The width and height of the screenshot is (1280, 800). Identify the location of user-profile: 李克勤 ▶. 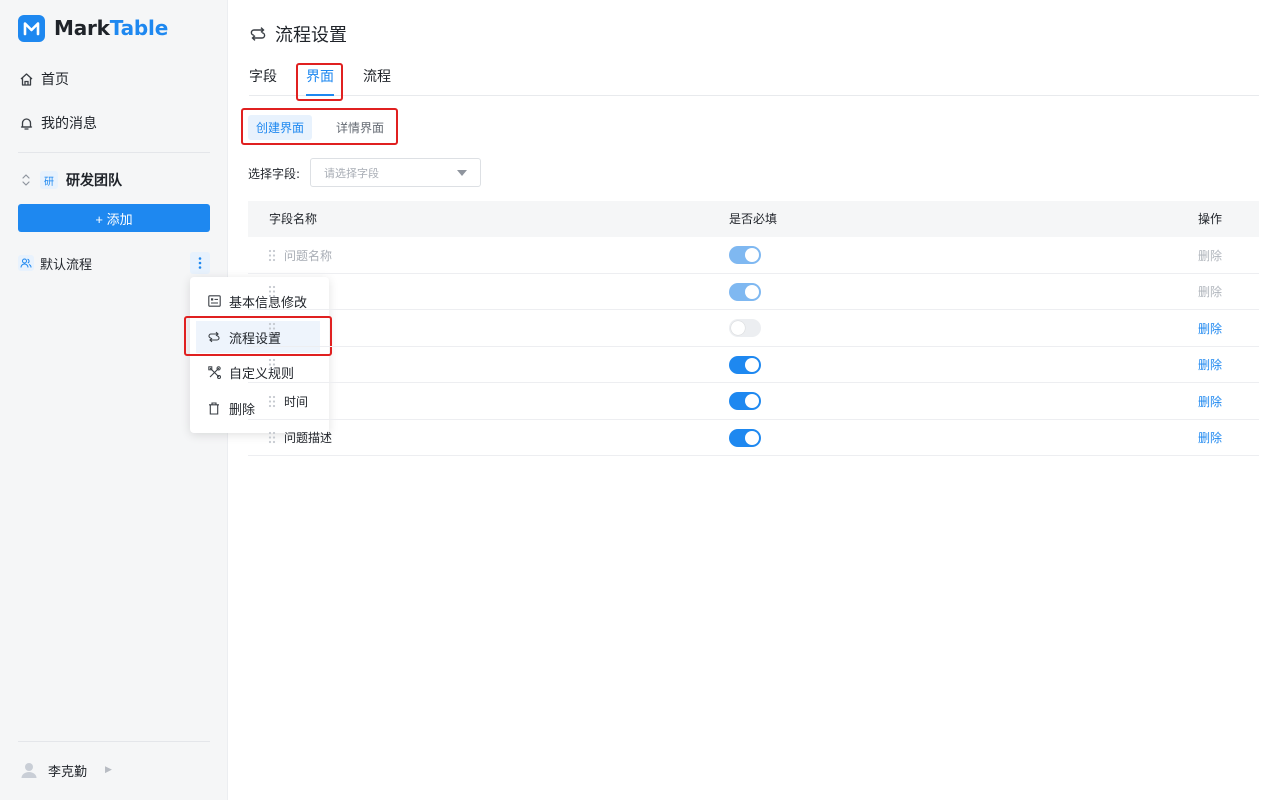
(65, 770).